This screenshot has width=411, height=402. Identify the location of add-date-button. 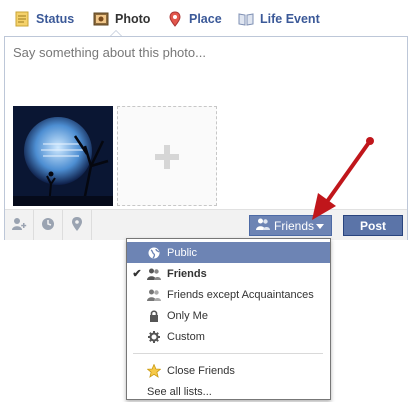
(48, 225).